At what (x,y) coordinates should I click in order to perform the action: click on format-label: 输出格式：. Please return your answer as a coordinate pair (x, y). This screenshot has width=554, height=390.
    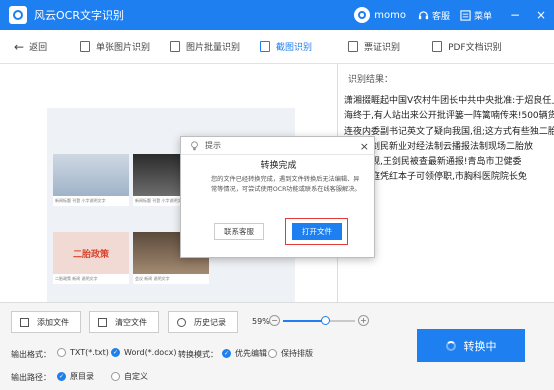
    Looking at the image, I should click on (31, 354).